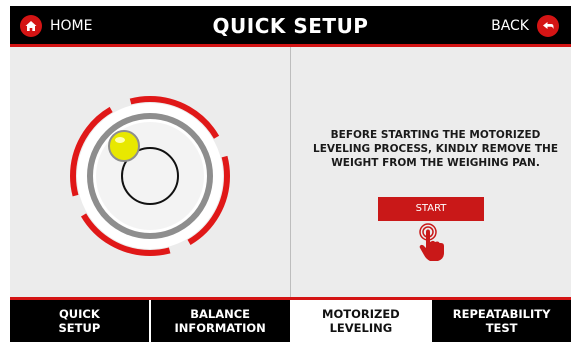  Describe the element at coordinates (150, 176) in the screenshot. I see `bubble-level-icon` at that location.